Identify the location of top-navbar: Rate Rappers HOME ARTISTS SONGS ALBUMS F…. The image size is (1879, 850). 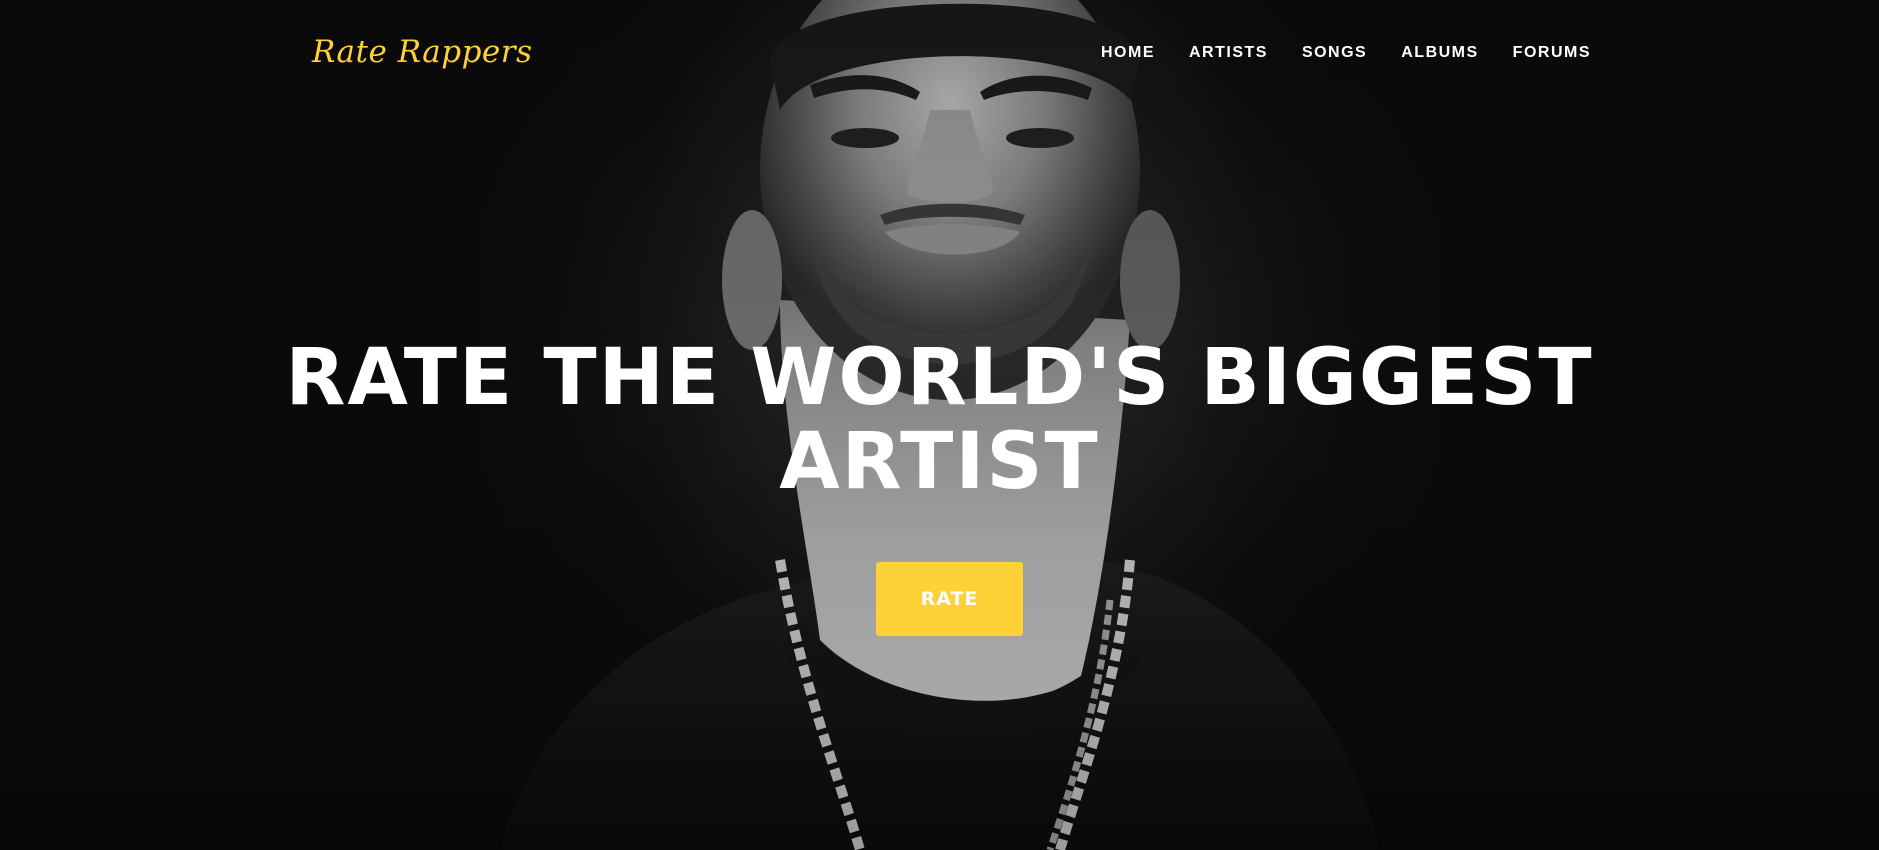
(939, 55).